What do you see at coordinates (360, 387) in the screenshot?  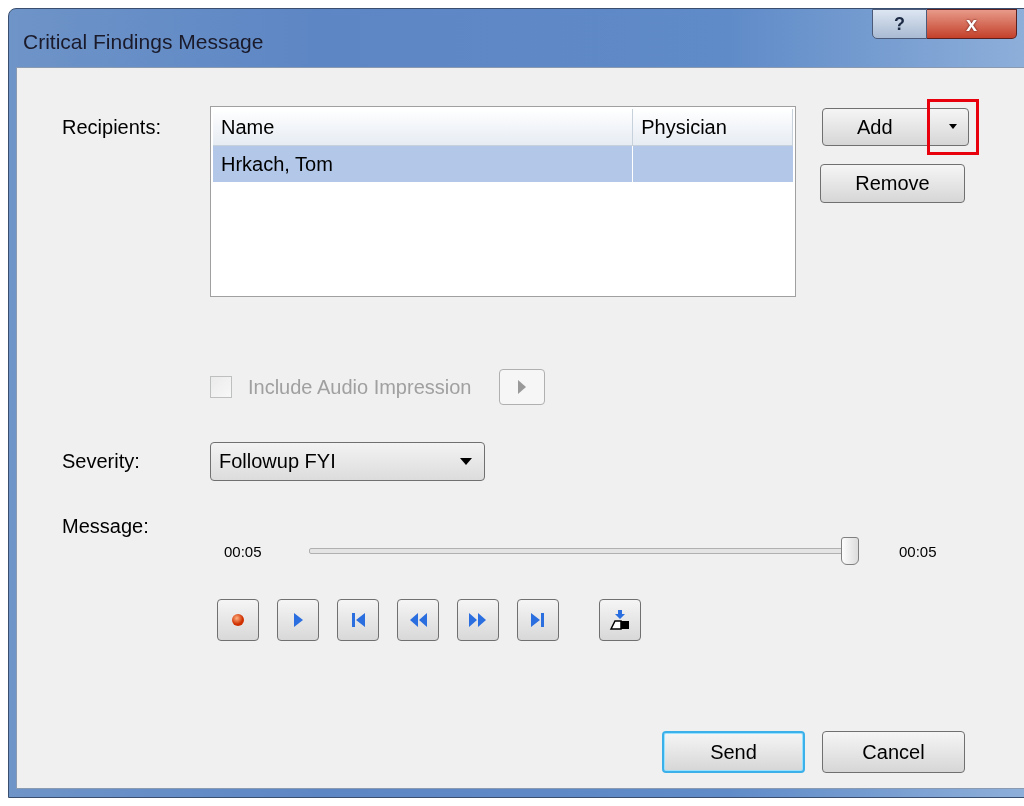 I see `checkbox-label: Include Audio Impression` at bounding box center [360, 387].